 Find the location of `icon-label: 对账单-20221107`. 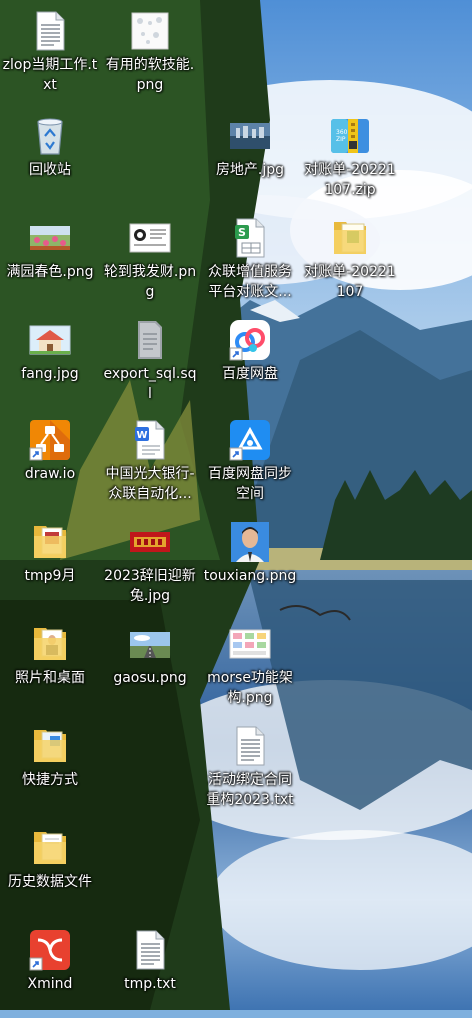

icon-label: 对账单-20221107 is located at coordinates (350, 282).